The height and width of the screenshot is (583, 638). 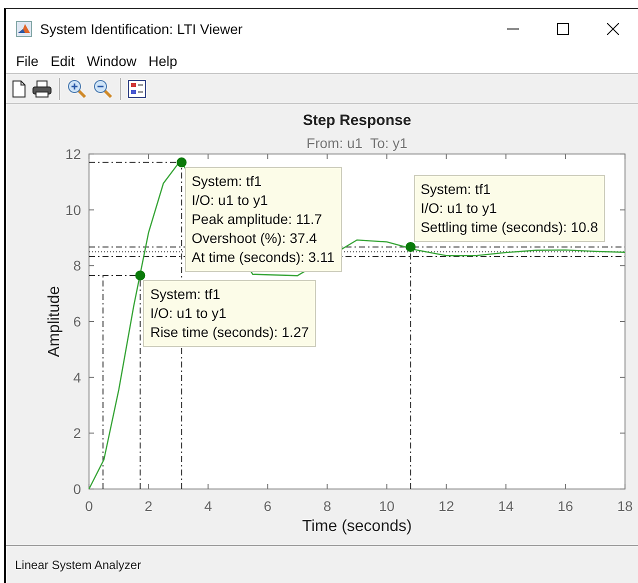 I want to click on x-tick-label: 0, so click(x=89, y=506).